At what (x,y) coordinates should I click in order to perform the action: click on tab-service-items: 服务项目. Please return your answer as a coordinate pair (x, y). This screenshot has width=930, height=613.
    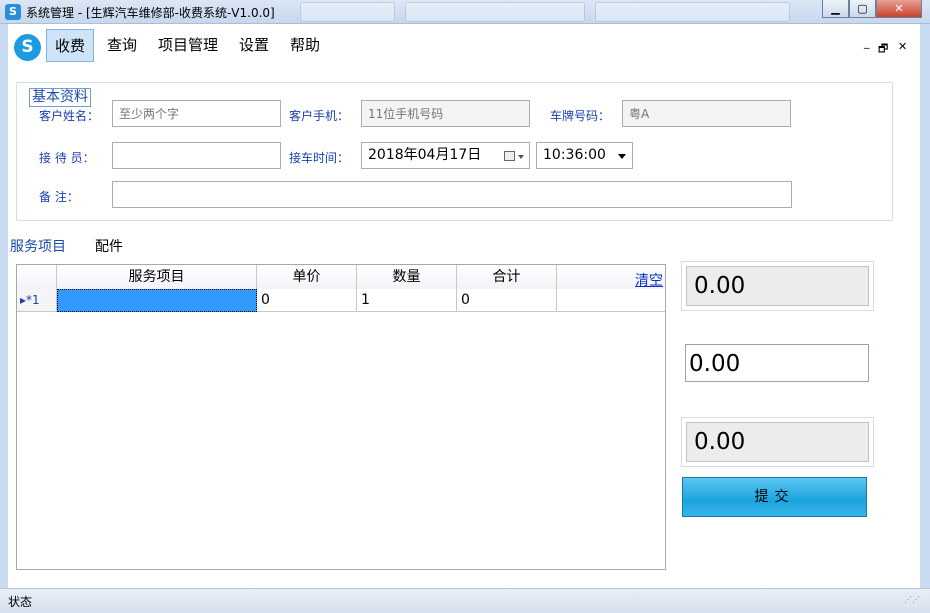
    Looking at the image, I should click on (38, 247).